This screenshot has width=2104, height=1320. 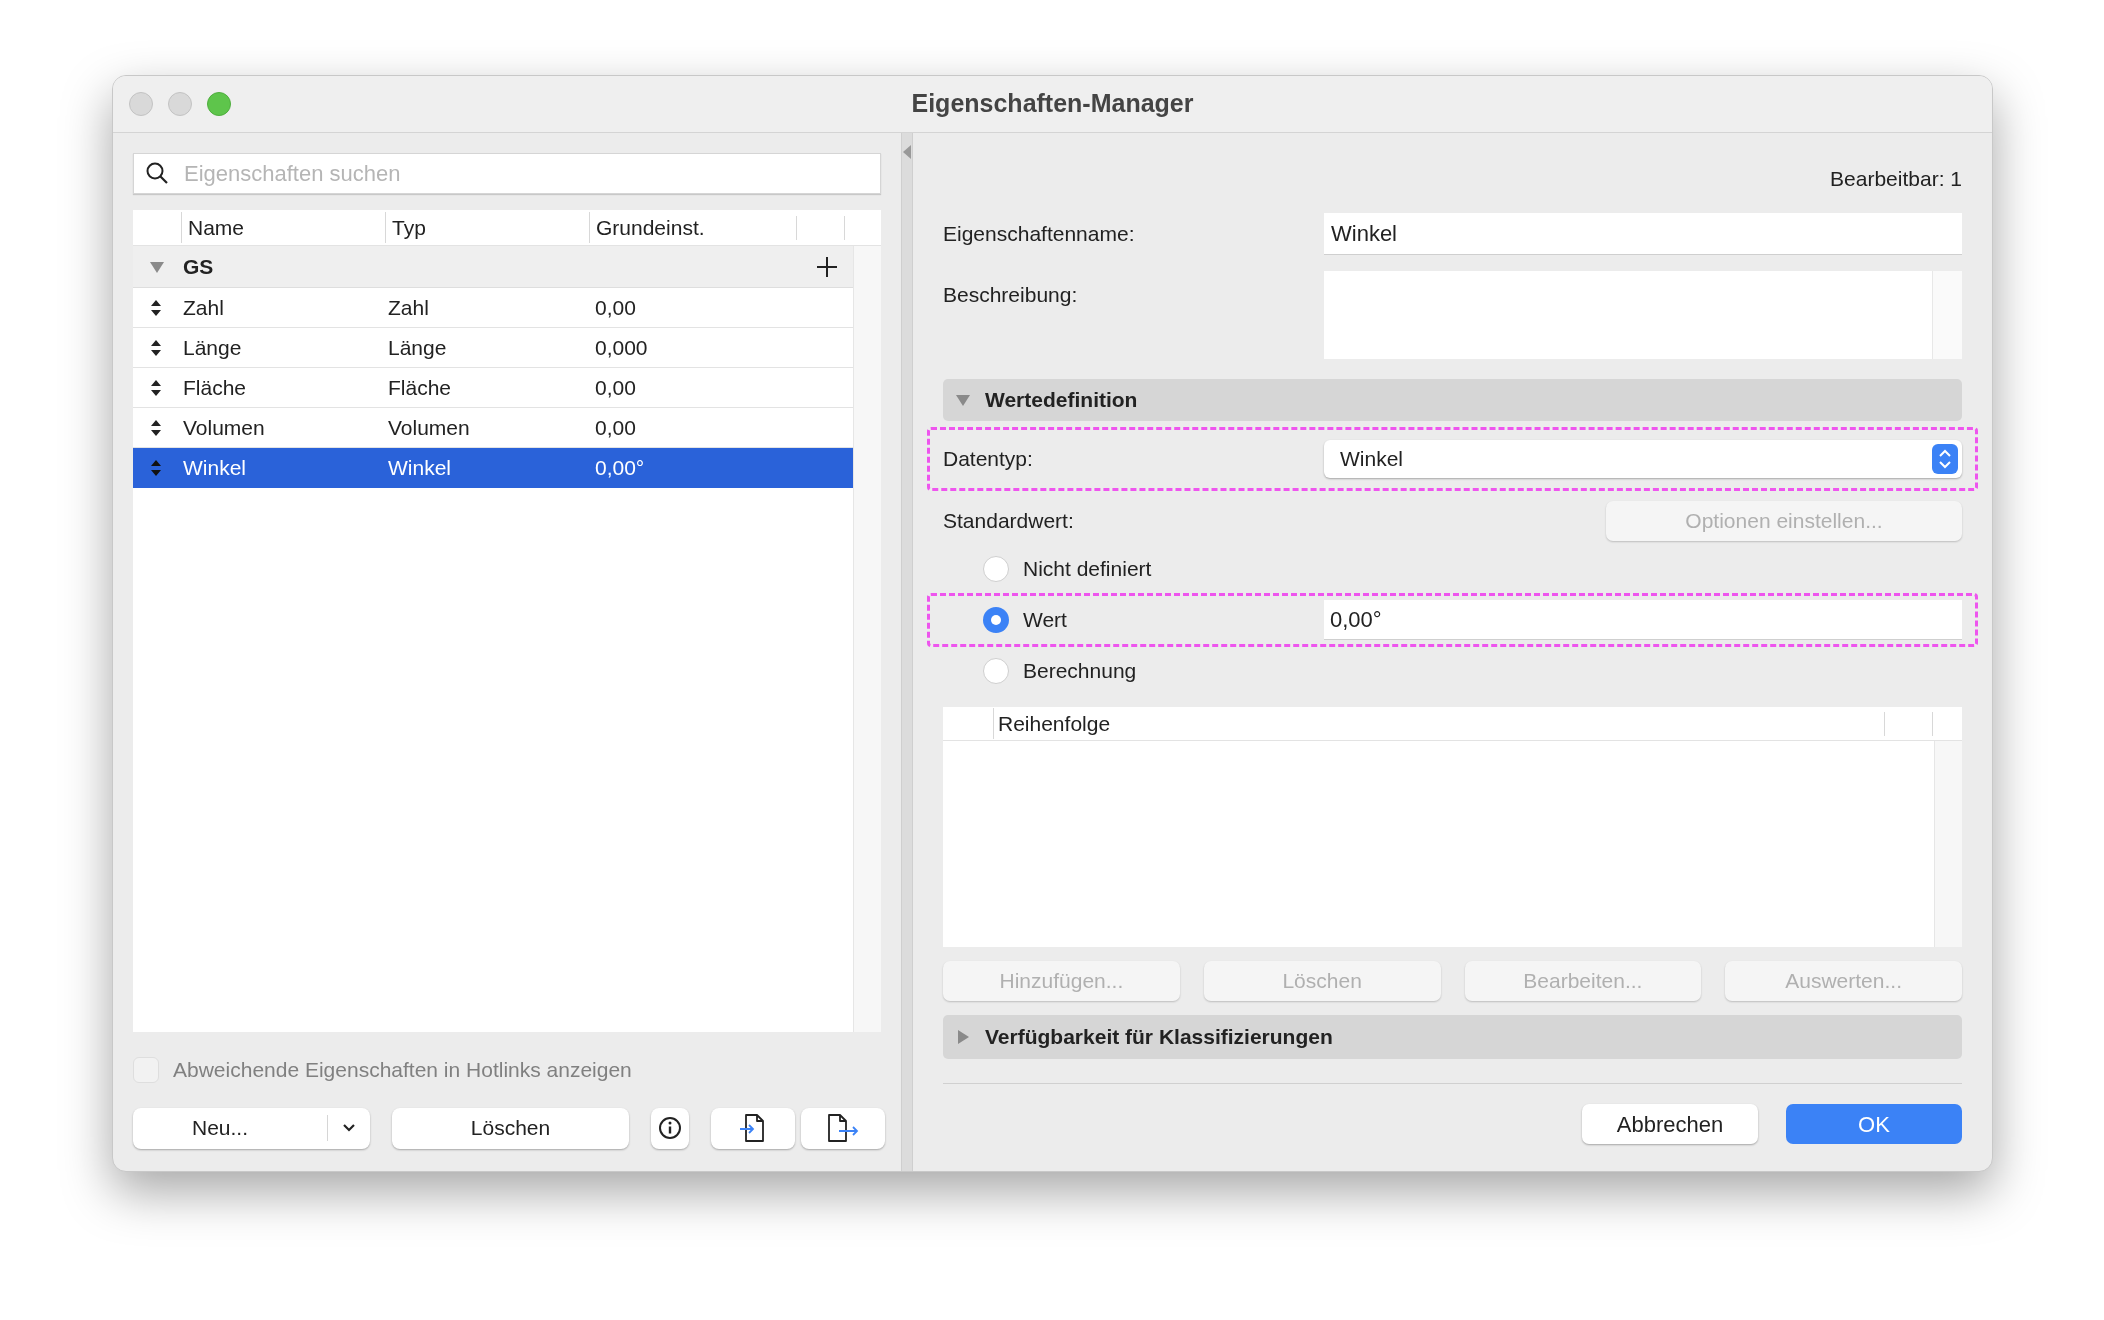 I want to click on group-name: GS, so click(x=199, y=266).